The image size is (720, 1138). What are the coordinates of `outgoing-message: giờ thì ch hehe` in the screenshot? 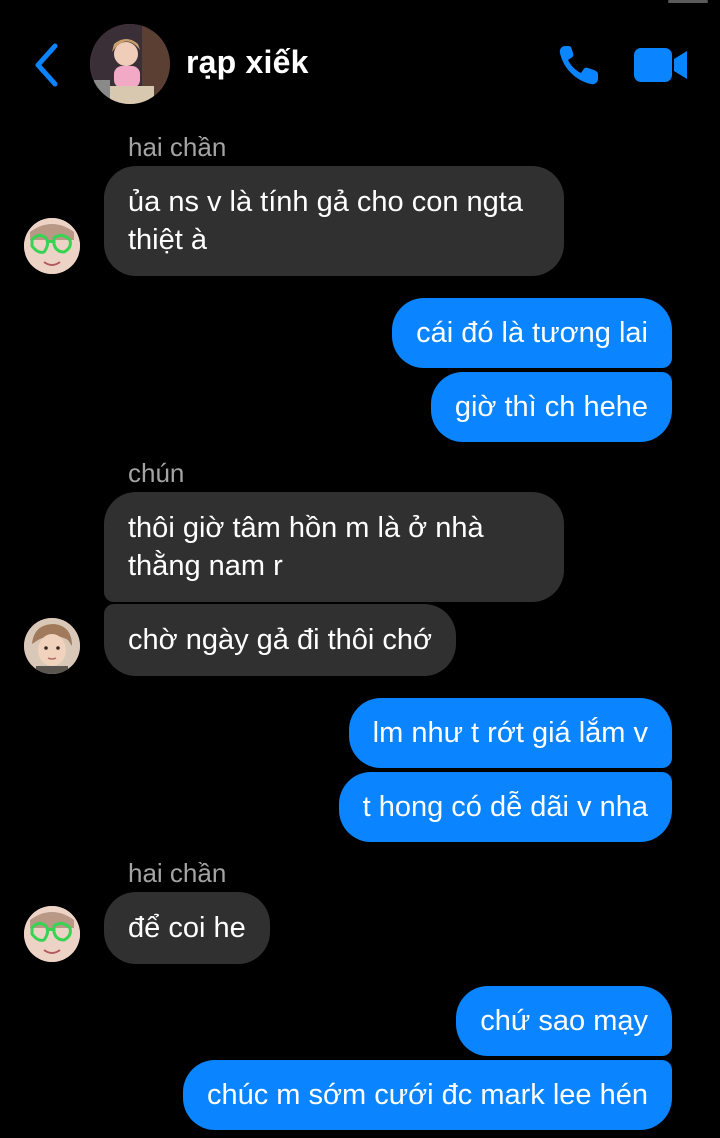 It's located at (551, 407).